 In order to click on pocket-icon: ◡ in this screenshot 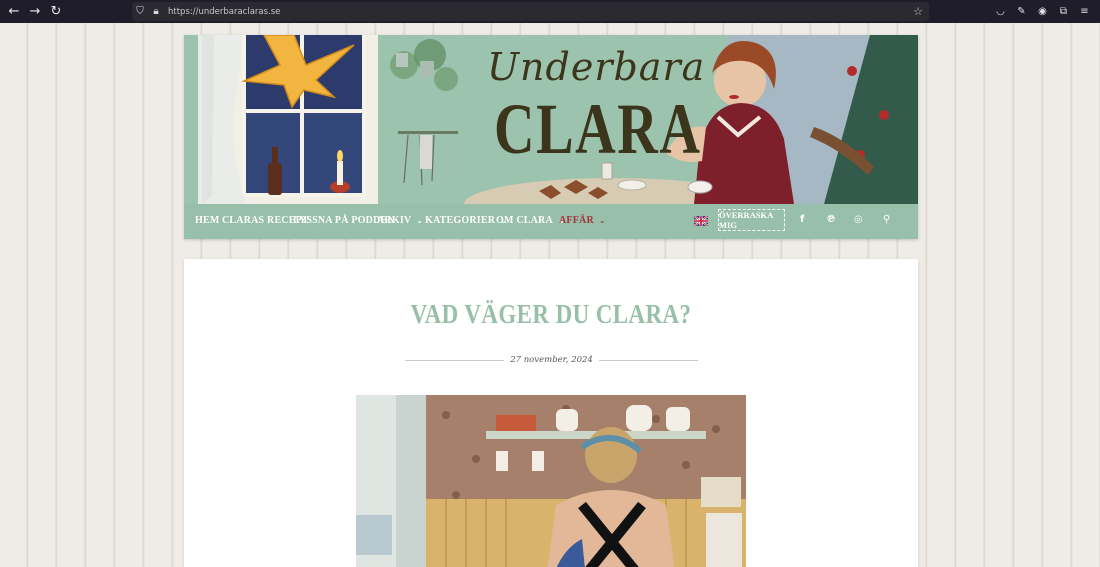, I will do `click(1000, 11)`.